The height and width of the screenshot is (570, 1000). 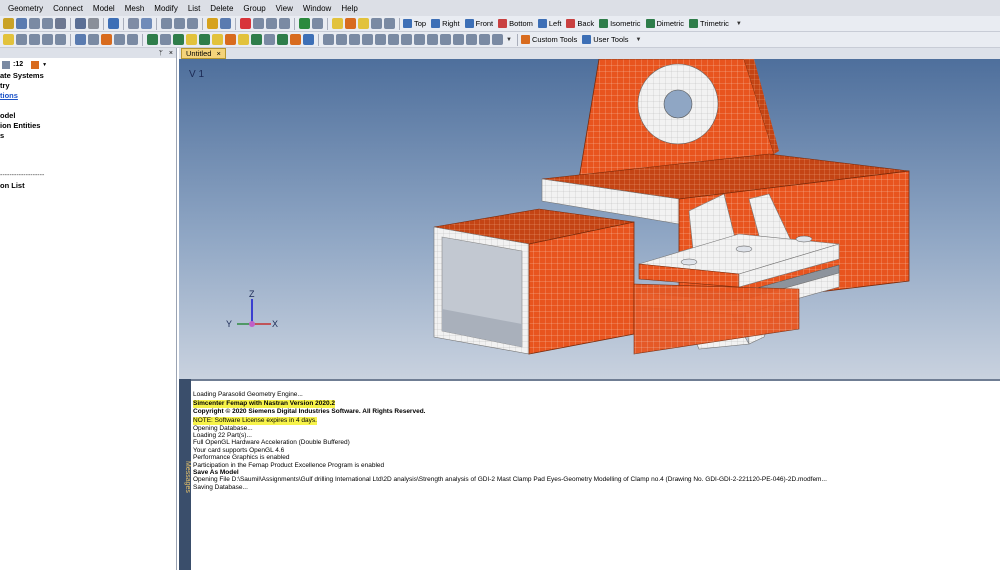 What do you see at coordinates (165, 39) in the screenshot?
I see `mesh-size-icon` at bounding box center [165, 39].